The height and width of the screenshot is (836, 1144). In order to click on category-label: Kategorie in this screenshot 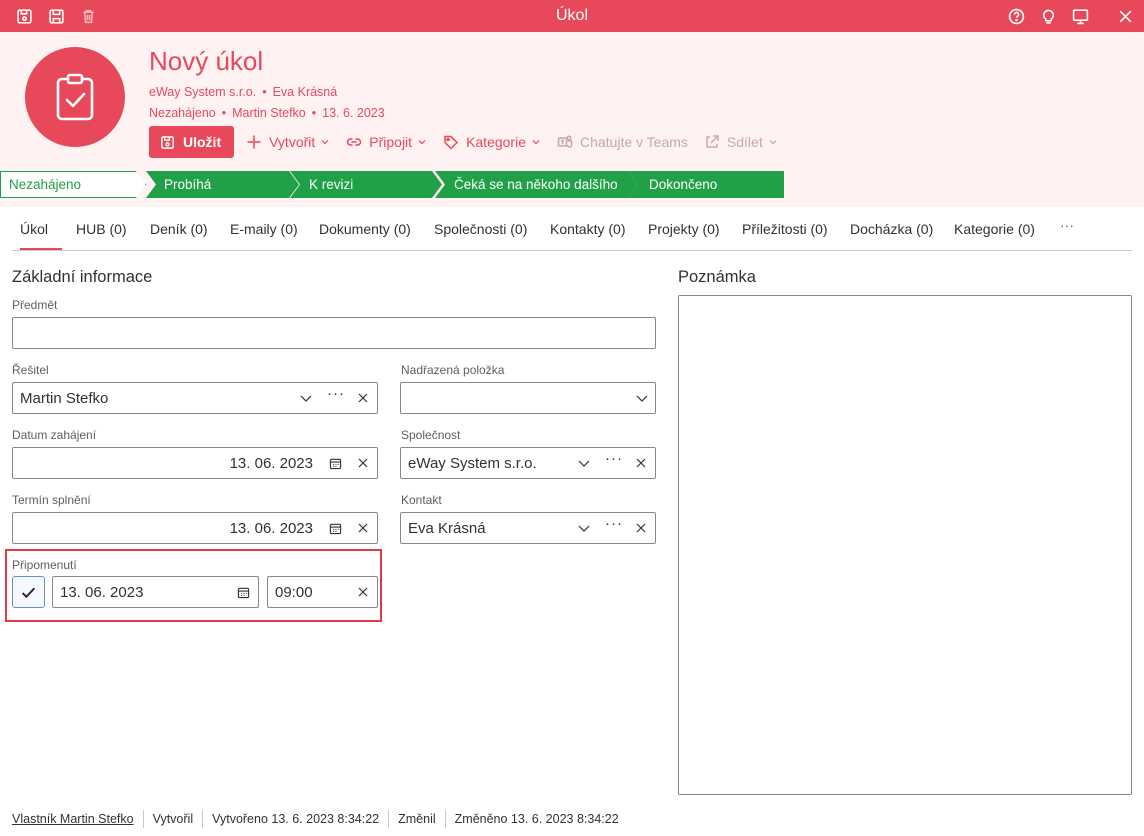, I will do `click(496, 142)`.